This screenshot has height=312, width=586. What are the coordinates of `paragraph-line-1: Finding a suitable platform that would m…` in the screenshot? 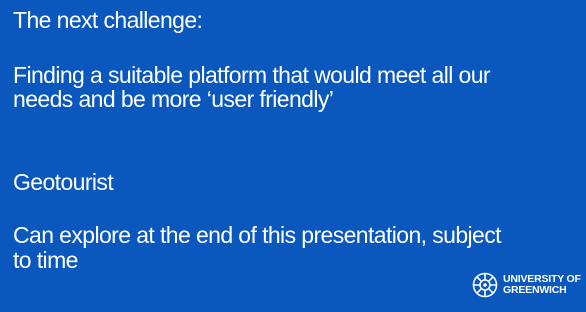 It's located at (252, 75).